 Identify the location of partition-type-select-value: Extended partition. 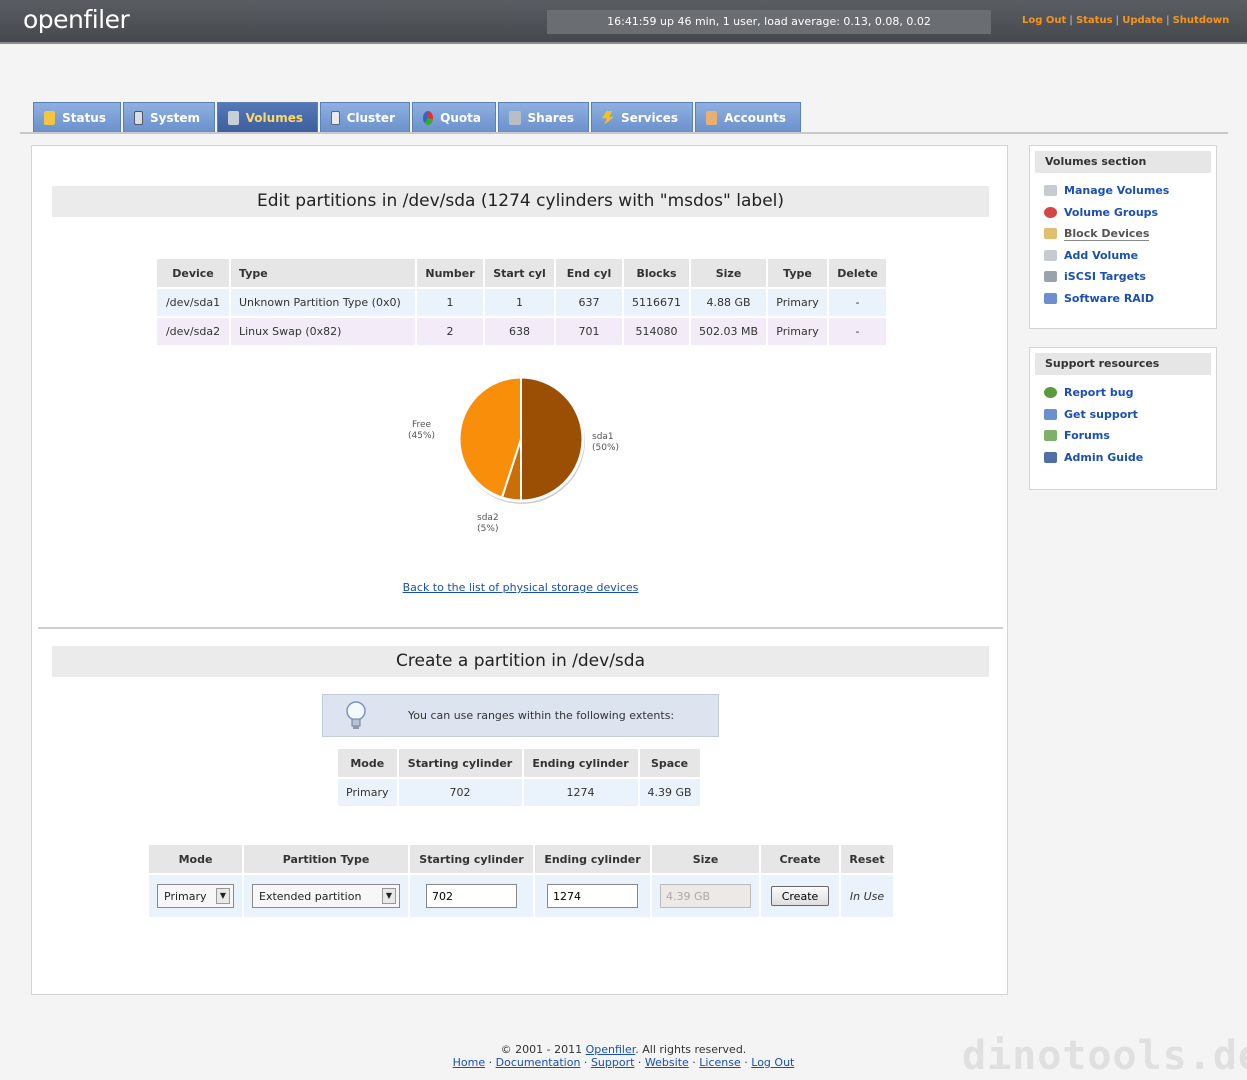
(310, 896).